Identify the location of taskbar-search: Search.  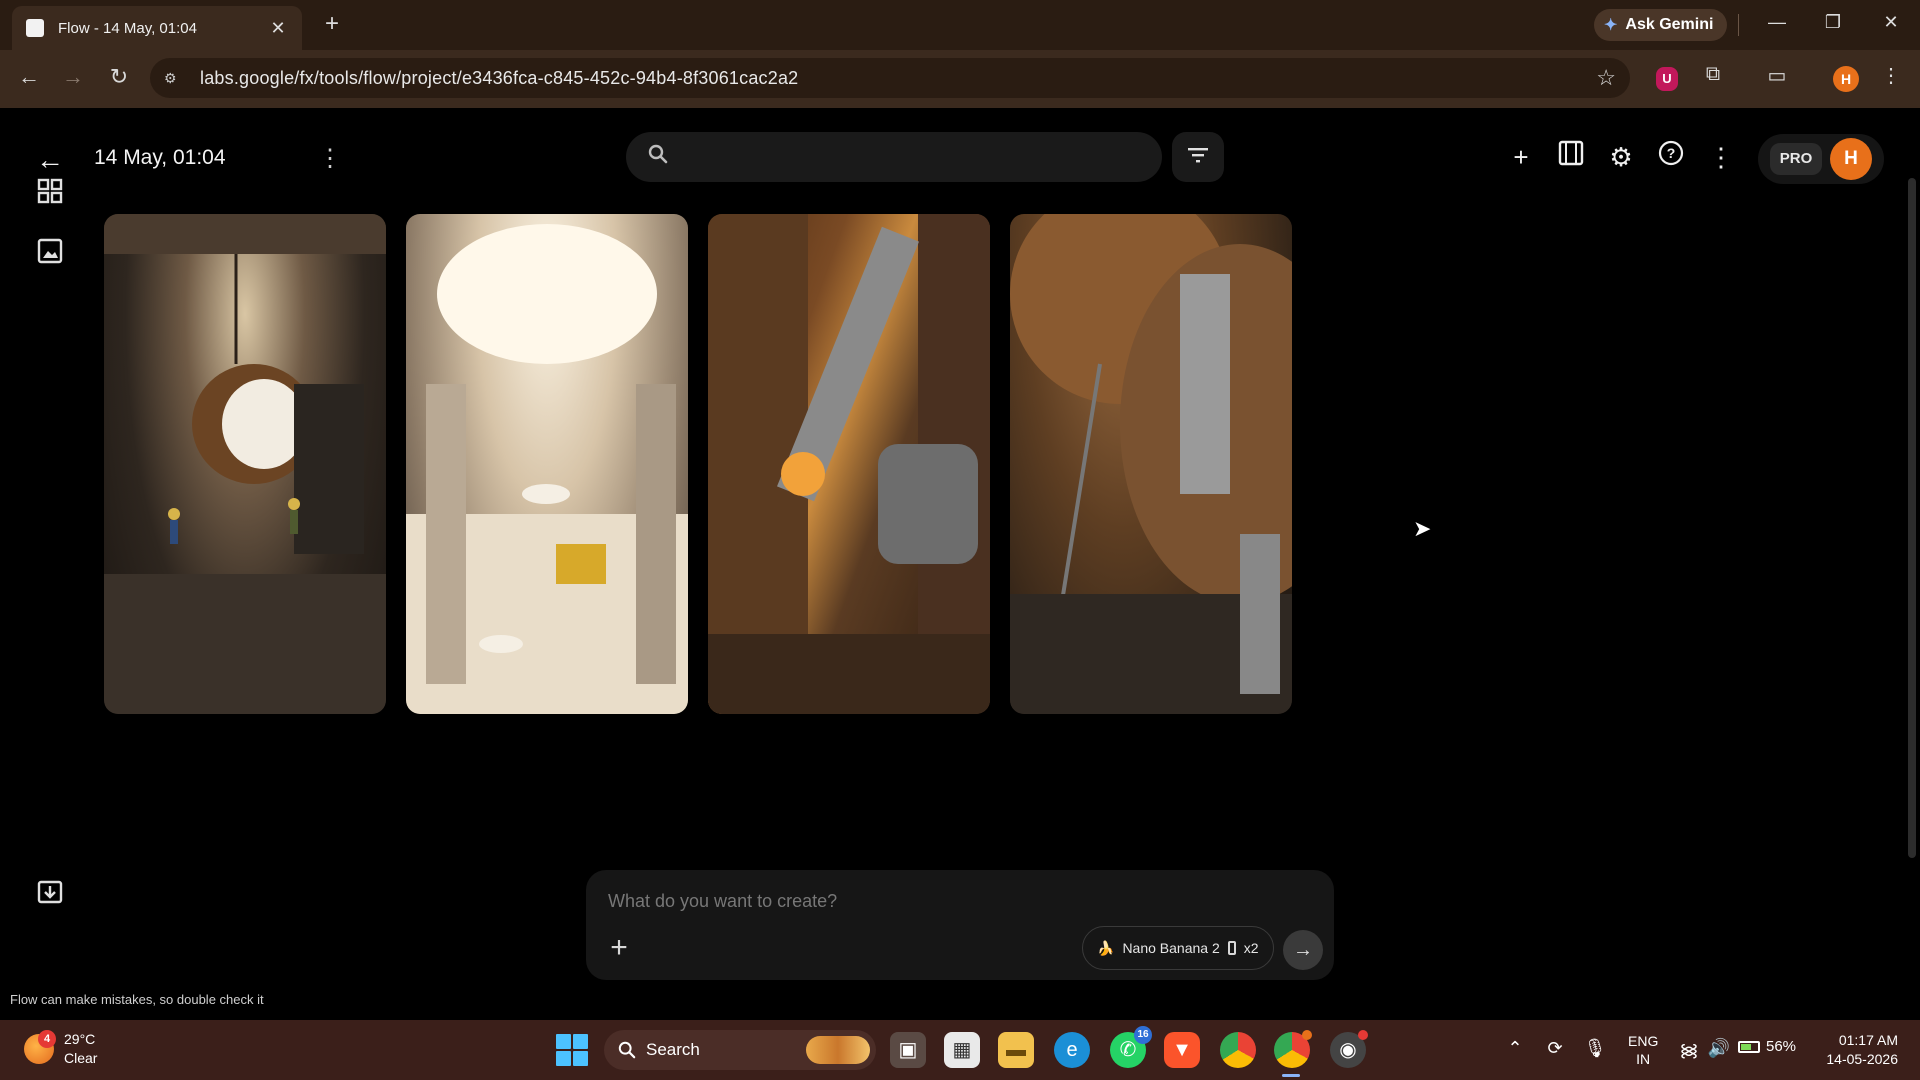
(740, 1050).